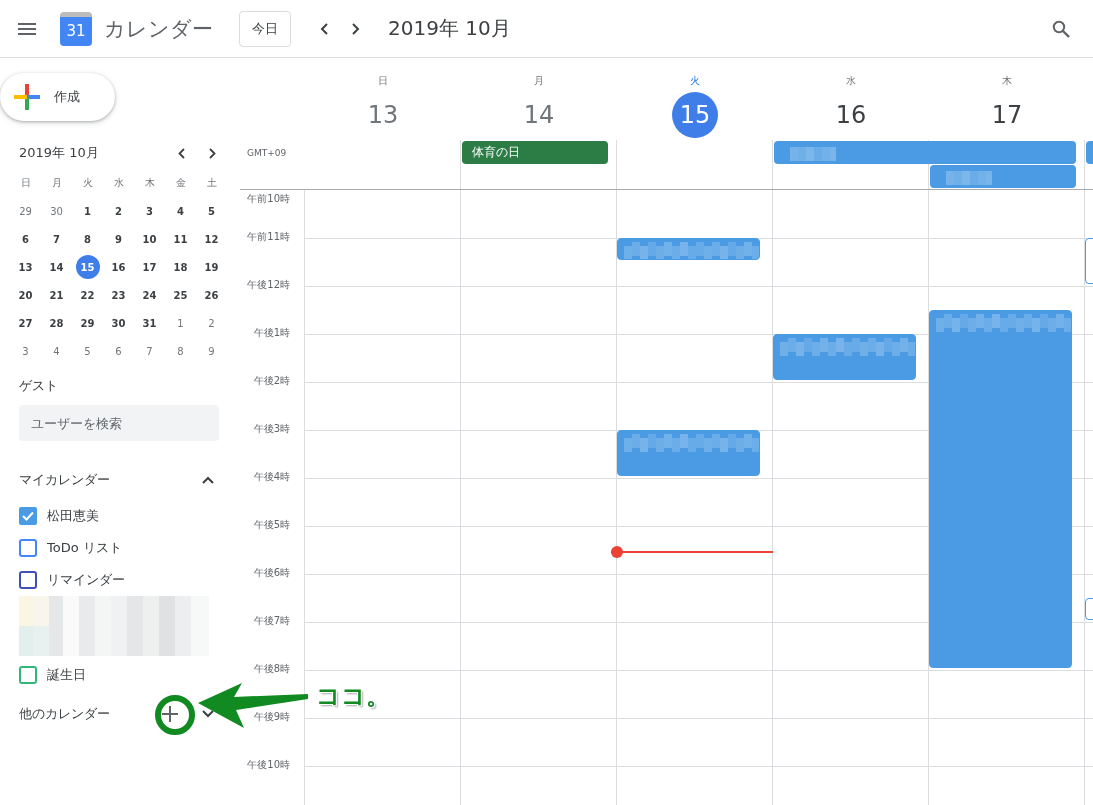 The width and height of the screenshot is (1093, 805). What do you see at coordinates (383, 115) in the screenshot?
I see `day-number: 13` at bounding box center [383, 115].